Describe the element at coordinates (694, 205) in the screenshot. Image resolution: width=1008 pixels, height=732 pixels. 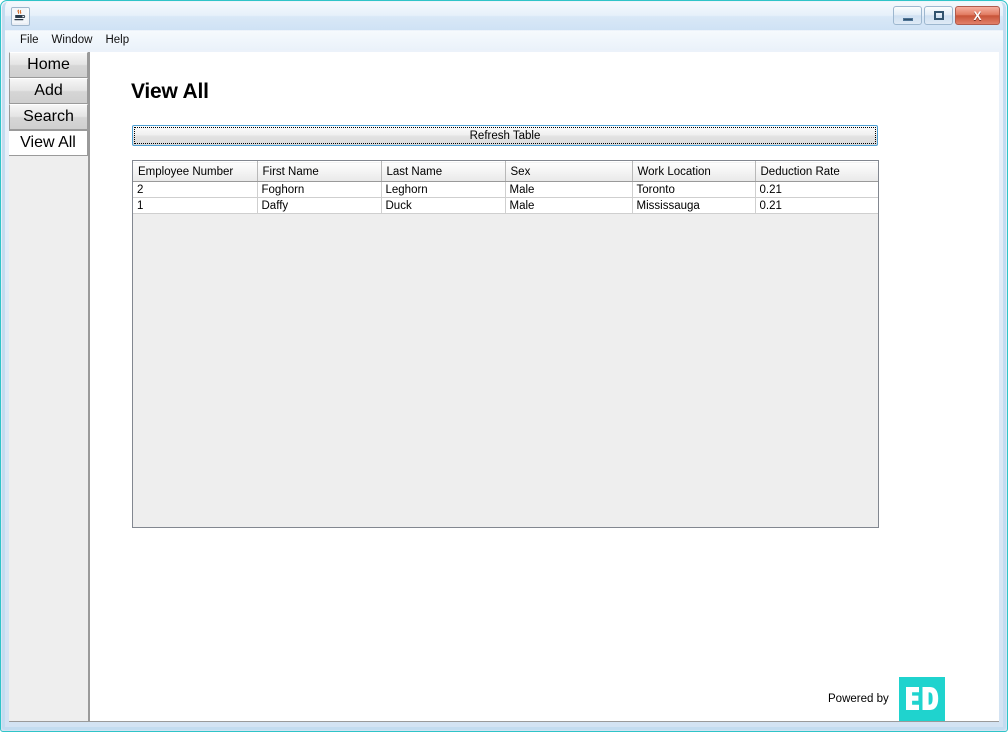
I see `cell-work-location: Mississauga` at that location.